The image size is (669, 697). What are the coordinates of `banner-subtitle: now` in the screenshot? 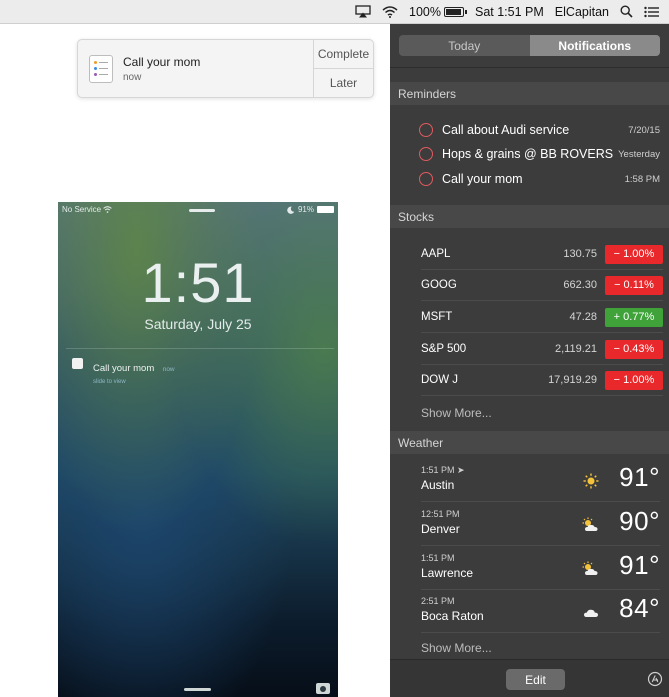 It's located at (132, 77).